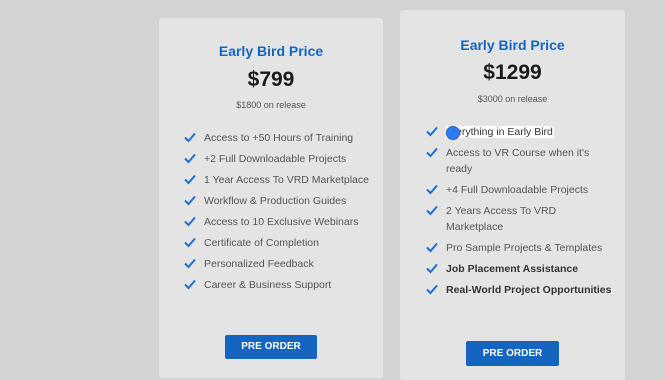 Image resolution: width=665 pixels, height=380 pixels. Describe the element at coordinates (521, 161) in the screenshot. I see `feature-item: Access to VR Course when it's ready` at that location.